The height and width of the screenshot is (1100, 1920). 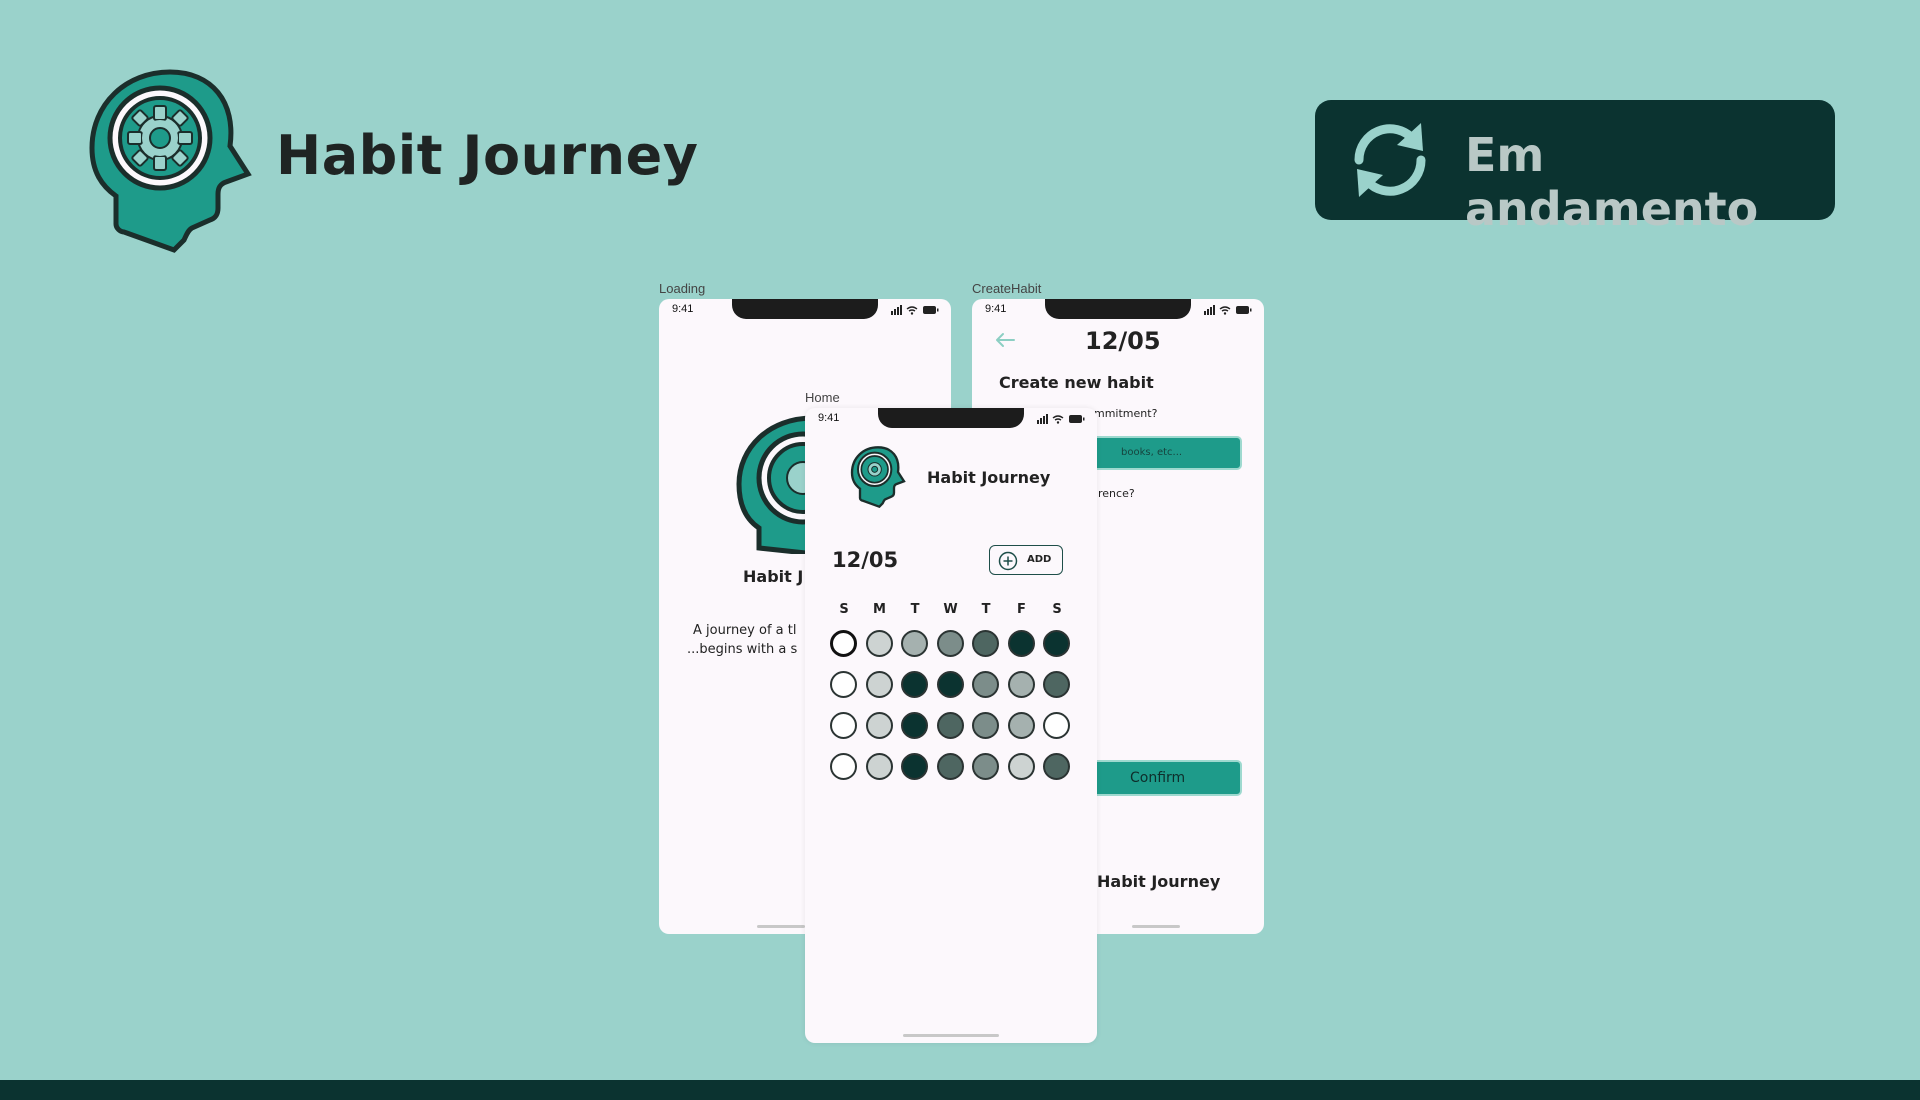 What do you see at coordinates (879, 609) in the screenshot?
I see `weekday-label: M` at bounding box center [879, 609].